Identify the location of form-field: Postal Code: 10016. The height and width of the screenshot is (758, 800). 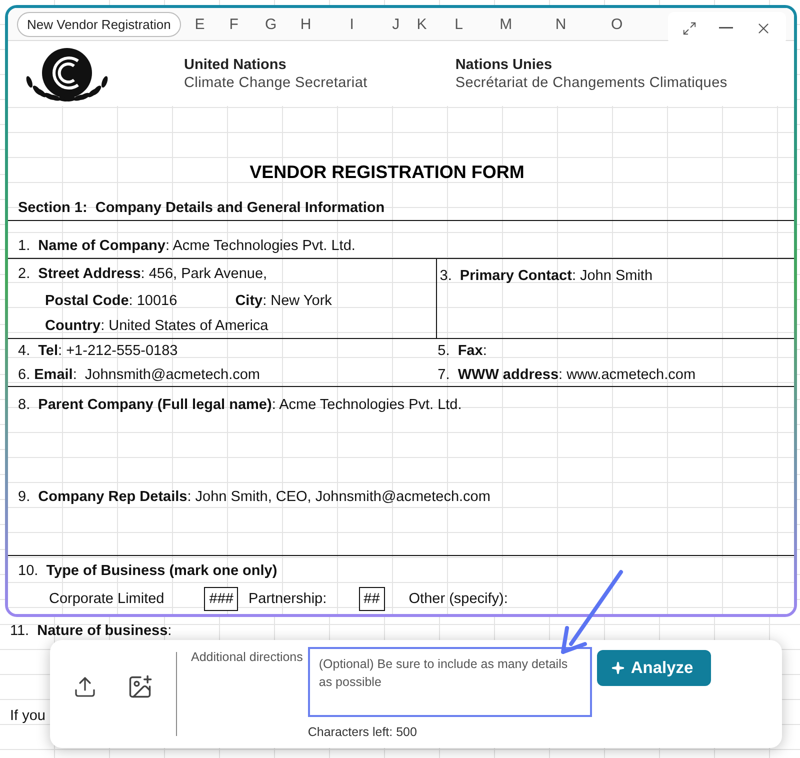
(111, 301).